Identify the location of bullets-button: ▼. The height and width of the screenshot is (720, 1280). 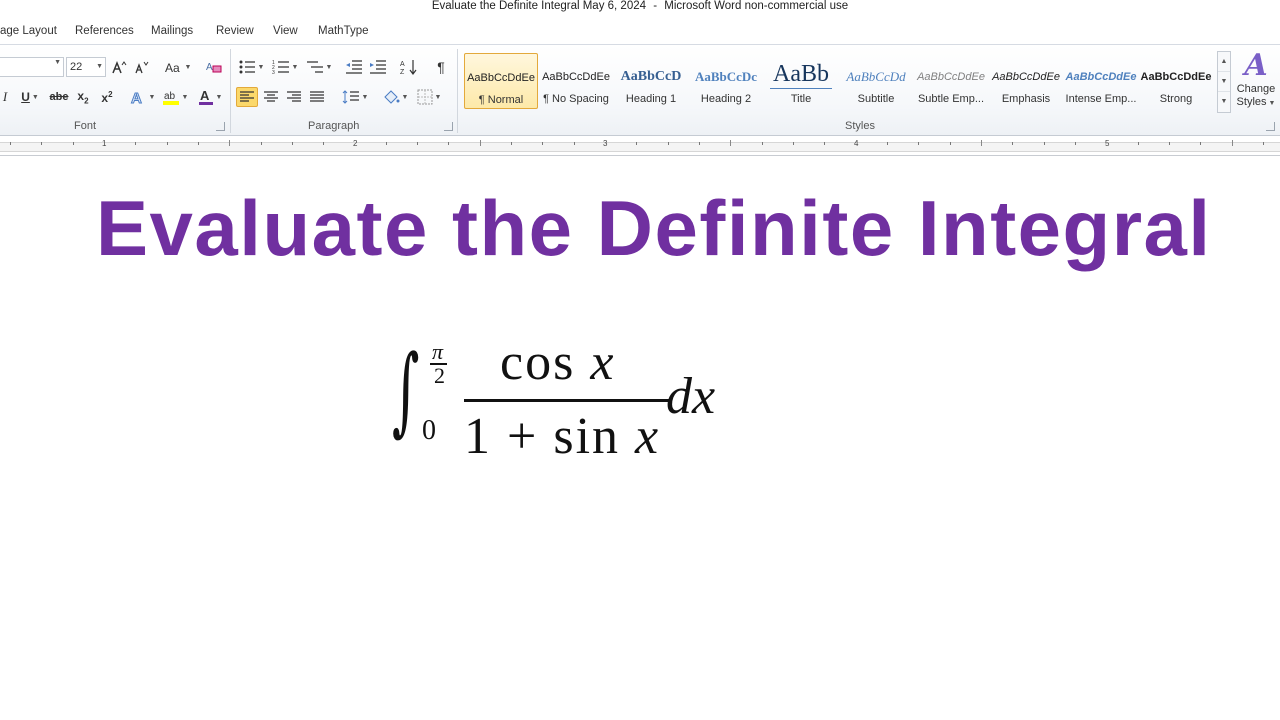
(251, 67).